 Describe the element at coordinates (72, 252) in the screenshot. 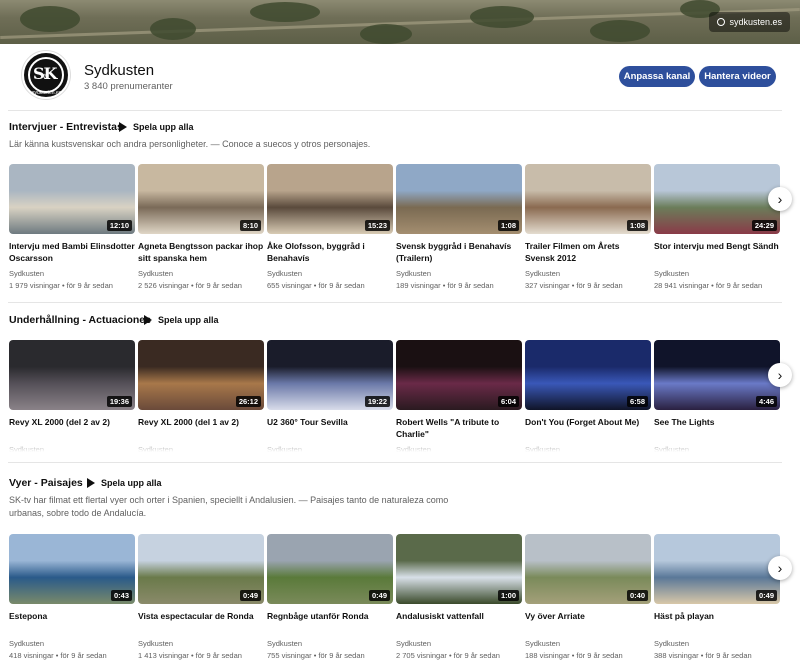

I see `video-title: Intervju med Bambi Elinsdotter Oscarsson` at that location.